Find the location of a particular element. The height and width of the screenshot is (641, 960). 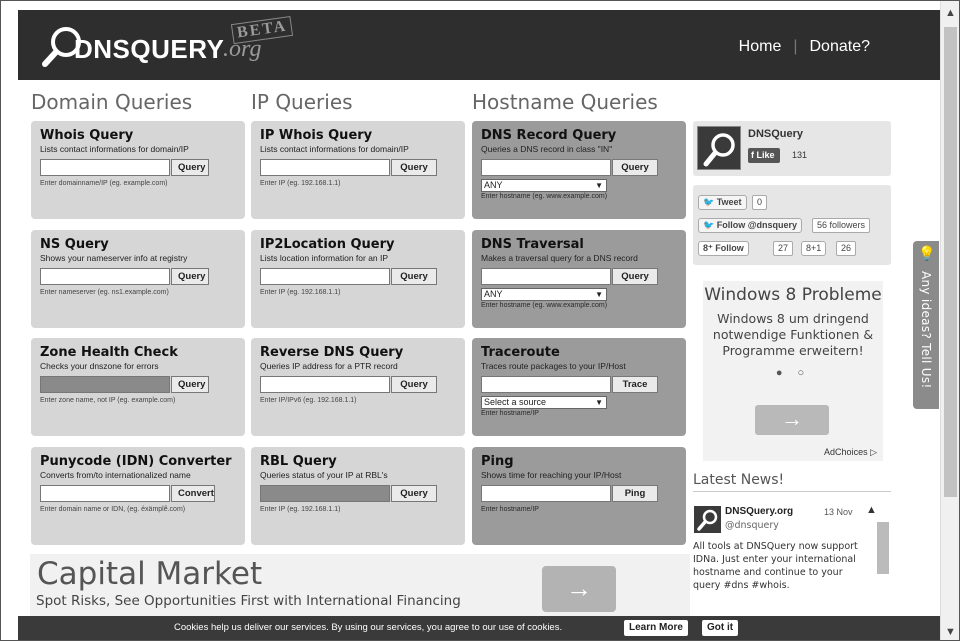

ip-whois-input is located at coordinates (325, 167).